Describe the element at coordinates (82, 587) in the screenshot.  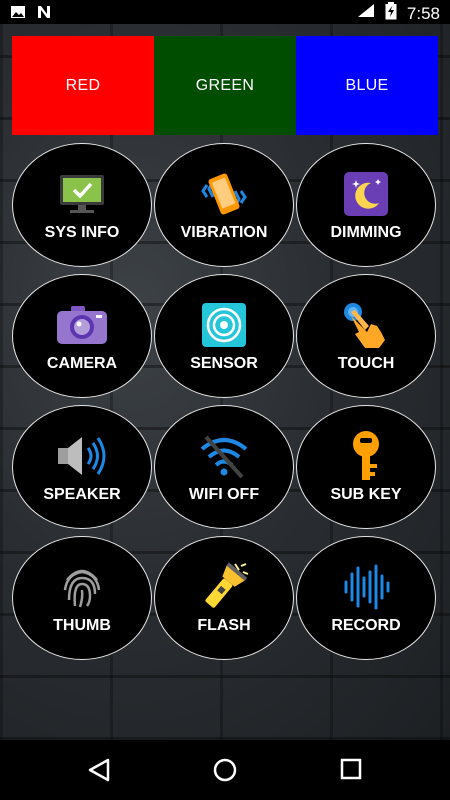
I see `fingerprint-icon` at that location.